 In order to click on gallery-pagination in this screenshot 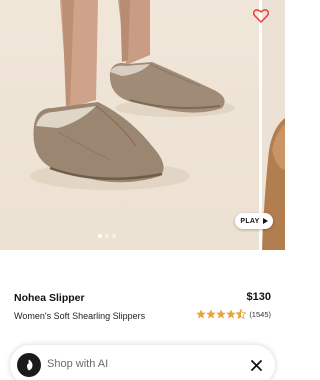, I will do `click(107, 236)`.